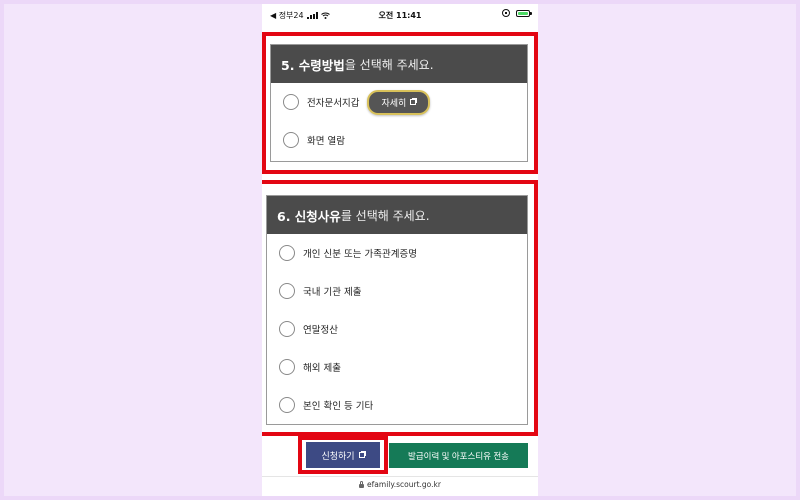 This screenshot has height=500, width=800. What do you see at coordinates (404, 484) in the screenshot?
I see `url-text: efamily.scourt.go.kr` at bounding box center [404, 484].